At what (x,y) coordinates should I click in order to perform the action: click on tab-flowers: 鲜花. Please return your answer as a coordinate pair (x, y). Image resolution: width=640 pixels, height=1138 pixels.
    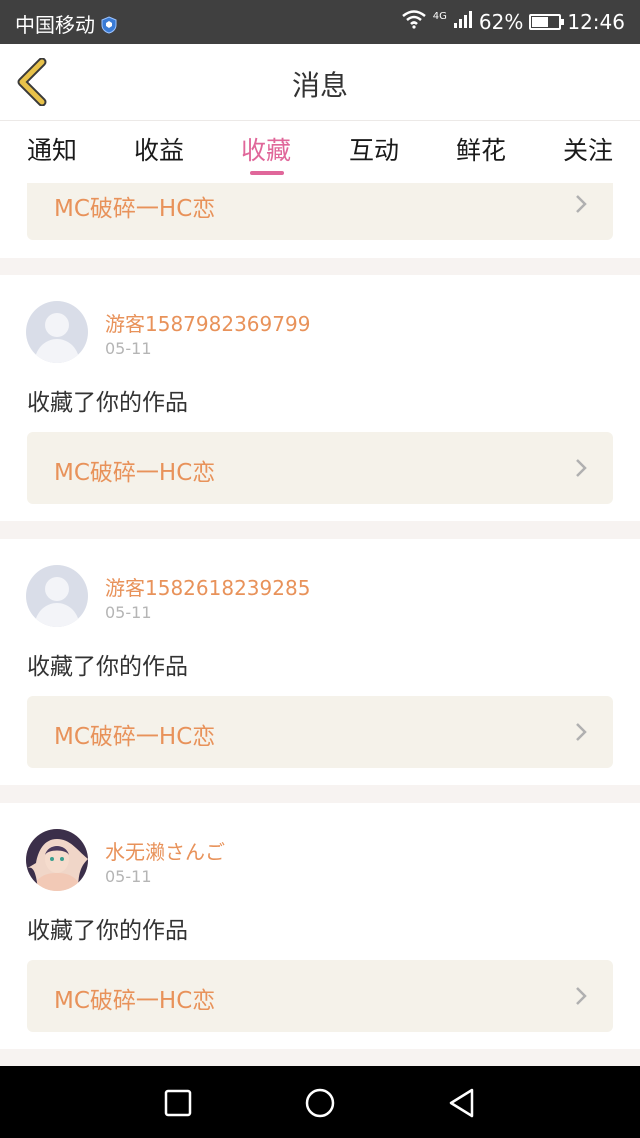
    Looking at the image, I should click on (481, 149).